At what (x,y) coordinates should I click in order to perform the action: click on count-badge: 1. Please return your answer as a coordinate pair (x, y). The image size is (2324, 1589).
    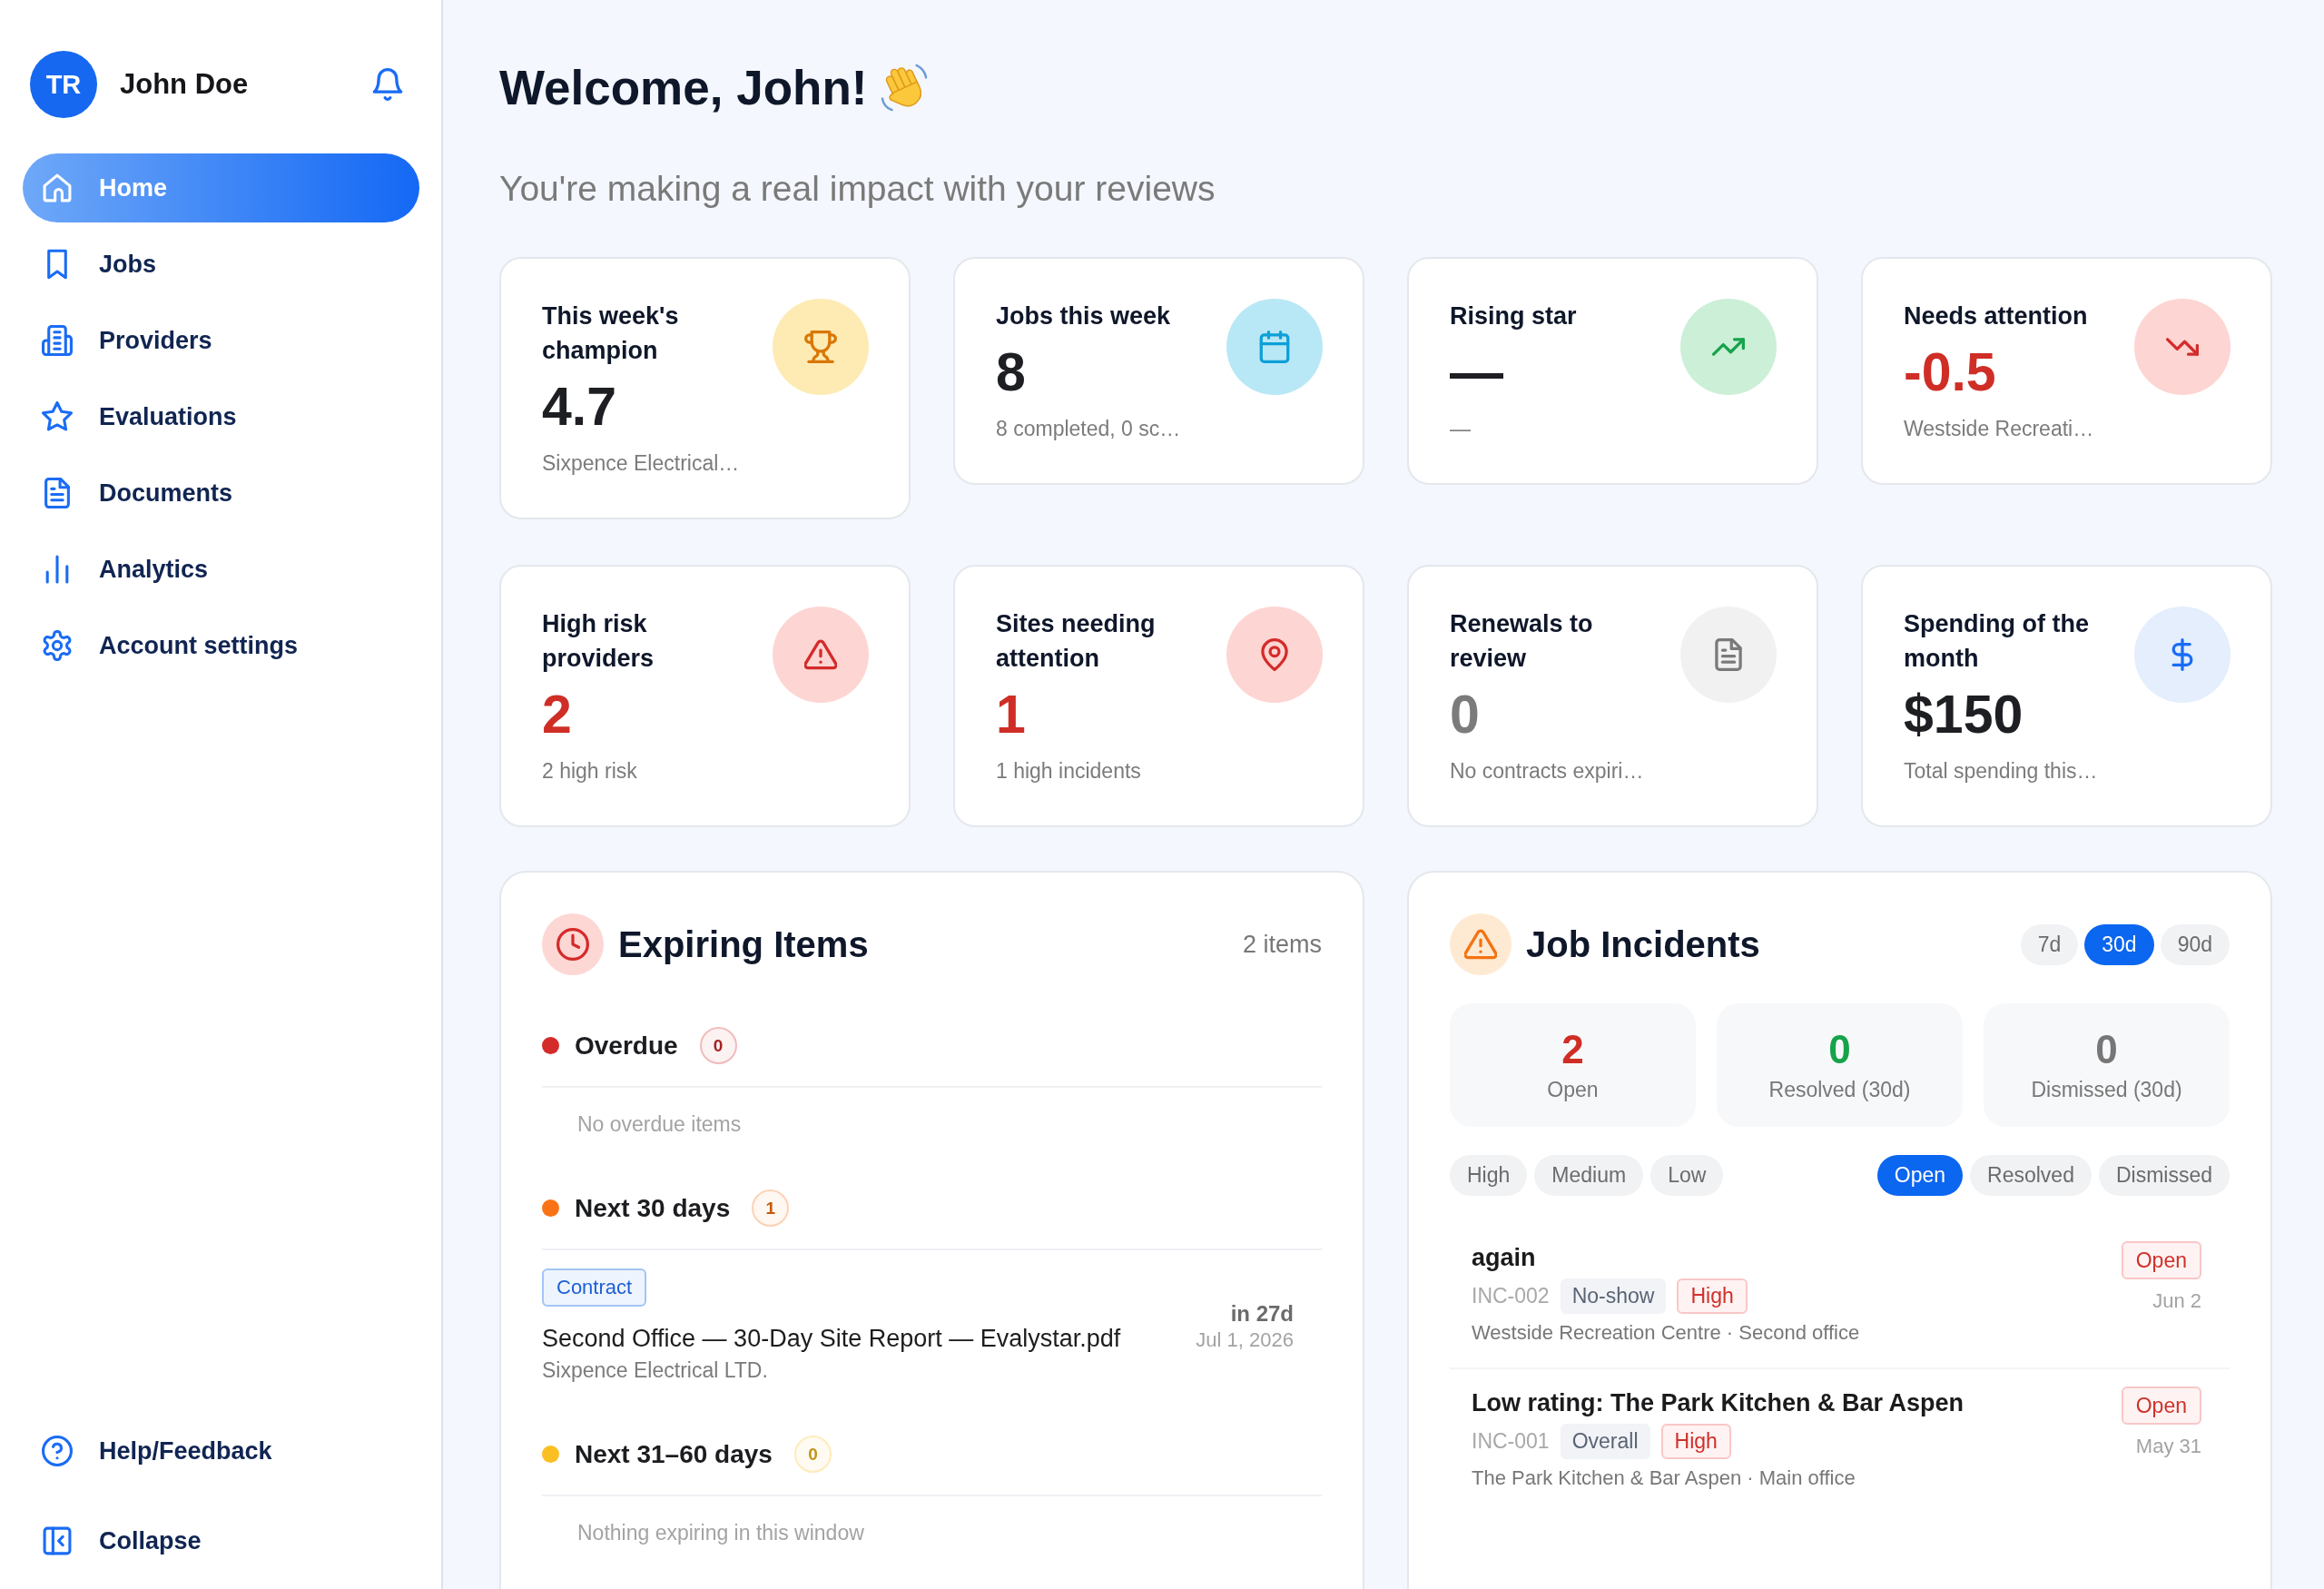
    Looking at the image, I should click on (771, 1208).